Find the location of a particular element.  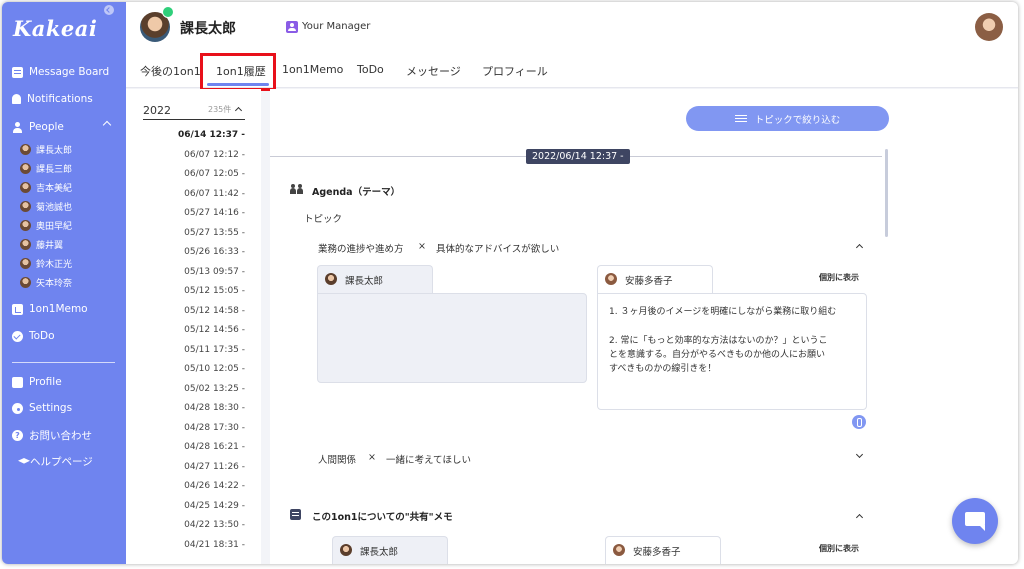

history-date-item: 06/07 12:05 - is located at coordinates (214, 174).